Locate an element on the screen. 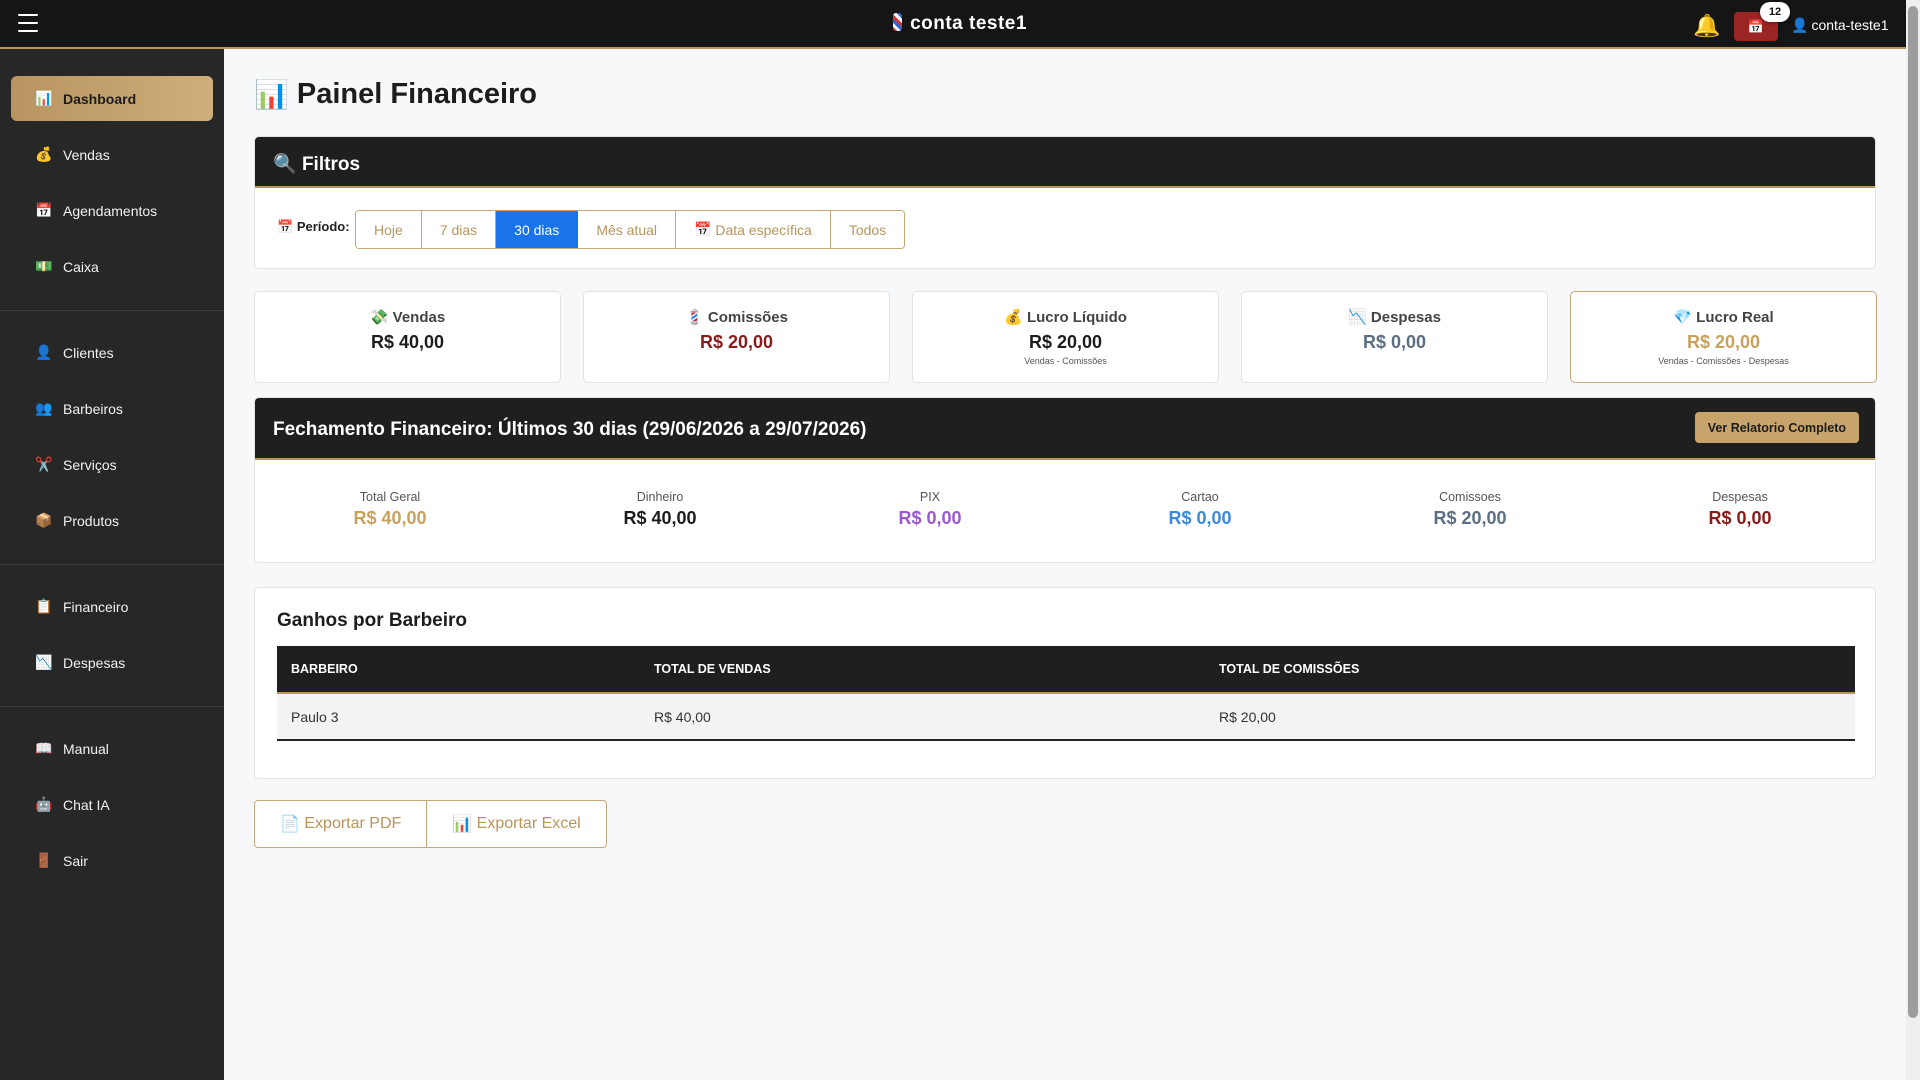 The width and height of the screenshot is (1920, 1080). vertical-scrollbar is located at coordinates (1913, 540).